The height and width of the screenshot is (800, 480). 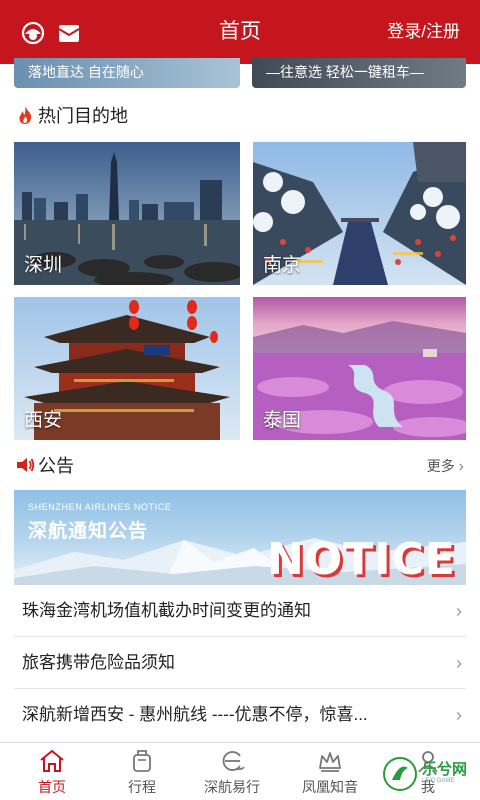 What do you see at coordinates (282, 420) in the screenshot?
I see `destination-label: 泰国` at bounding box center [282, 420].